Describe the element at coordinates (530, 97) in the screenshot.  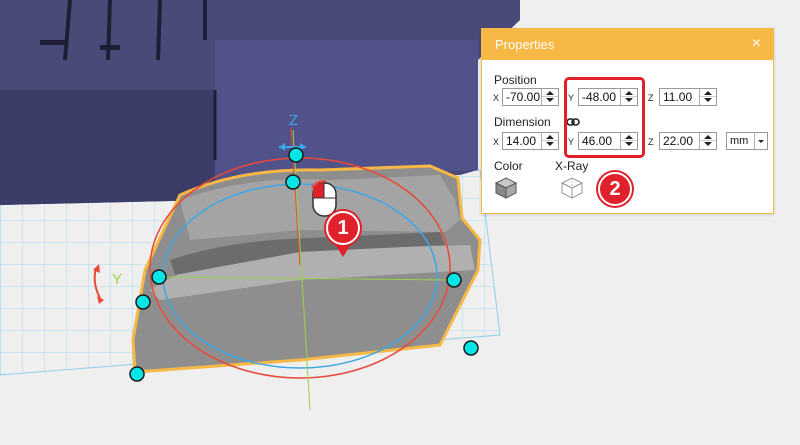
I see `position-x-field: -70.00` at that location.